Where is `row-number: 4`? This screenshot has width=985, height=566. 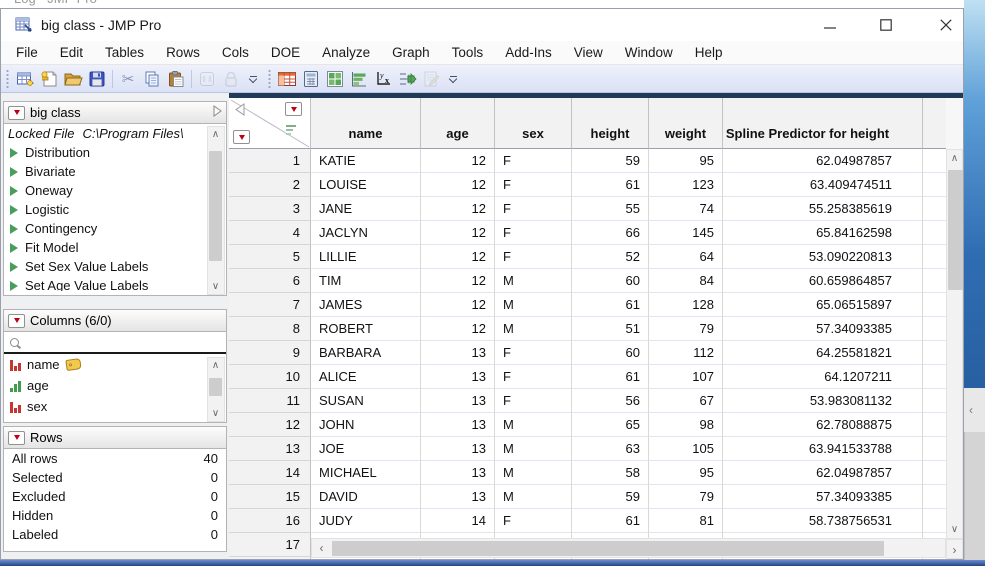
row-number: 4 is located at coordinates (270, 233).